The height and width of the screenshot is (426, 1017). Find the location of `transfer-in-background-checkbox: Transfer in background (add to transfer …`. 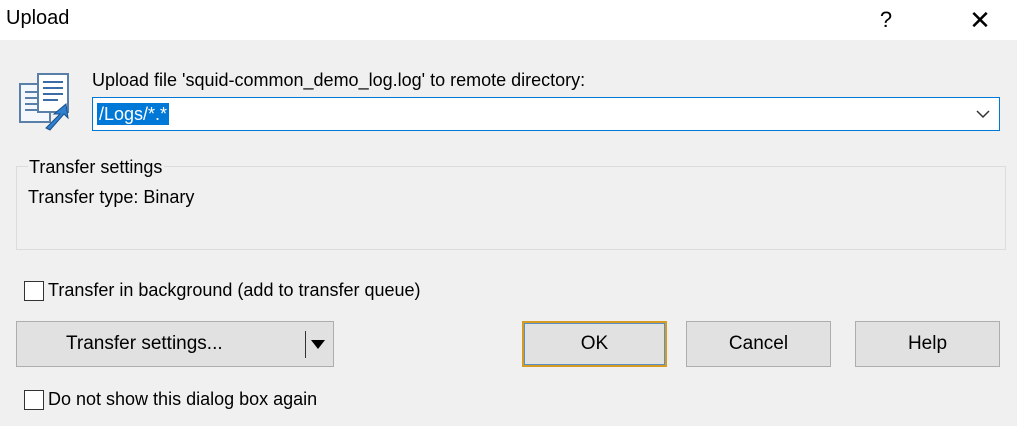

transfer-in-background-checkbox: Transfer in background (add to transfer … is located at coordinates (222, 290).